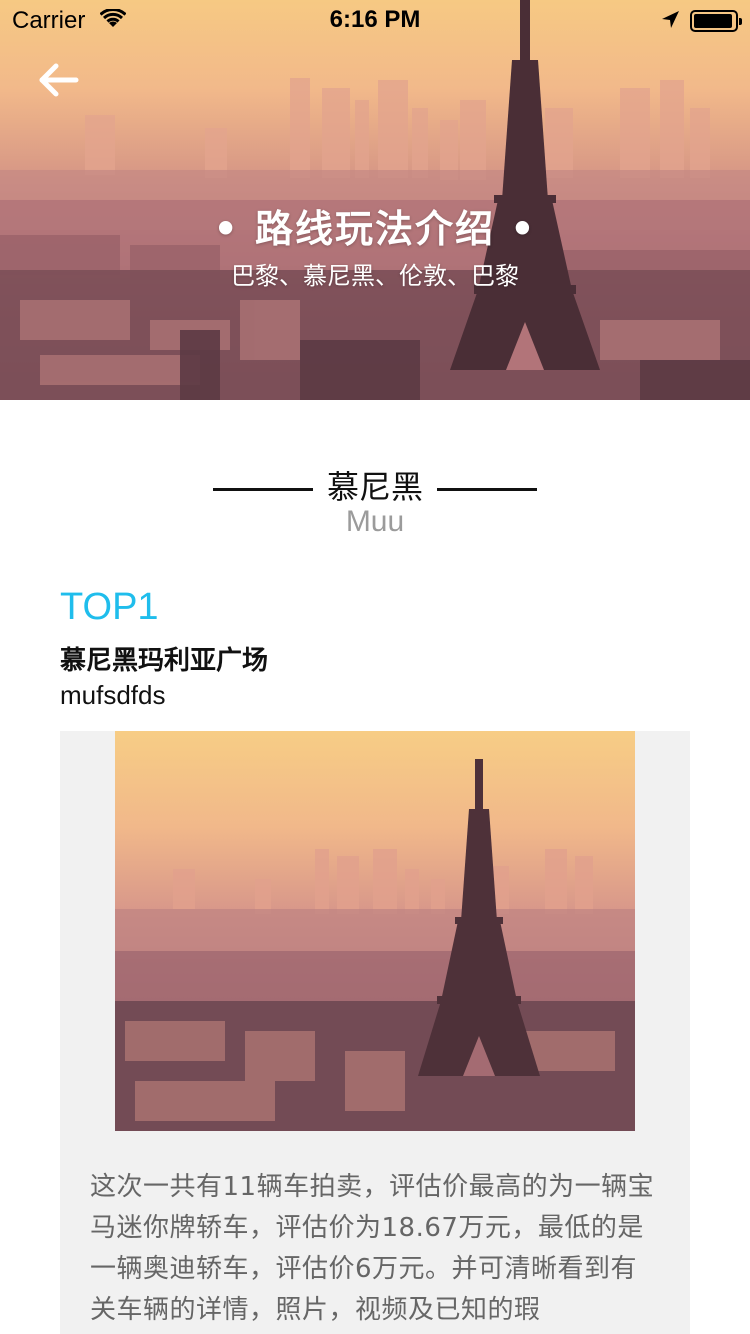 This screenshot has height=1334, width=750. I want to click on divider-right, so click(487, 489).